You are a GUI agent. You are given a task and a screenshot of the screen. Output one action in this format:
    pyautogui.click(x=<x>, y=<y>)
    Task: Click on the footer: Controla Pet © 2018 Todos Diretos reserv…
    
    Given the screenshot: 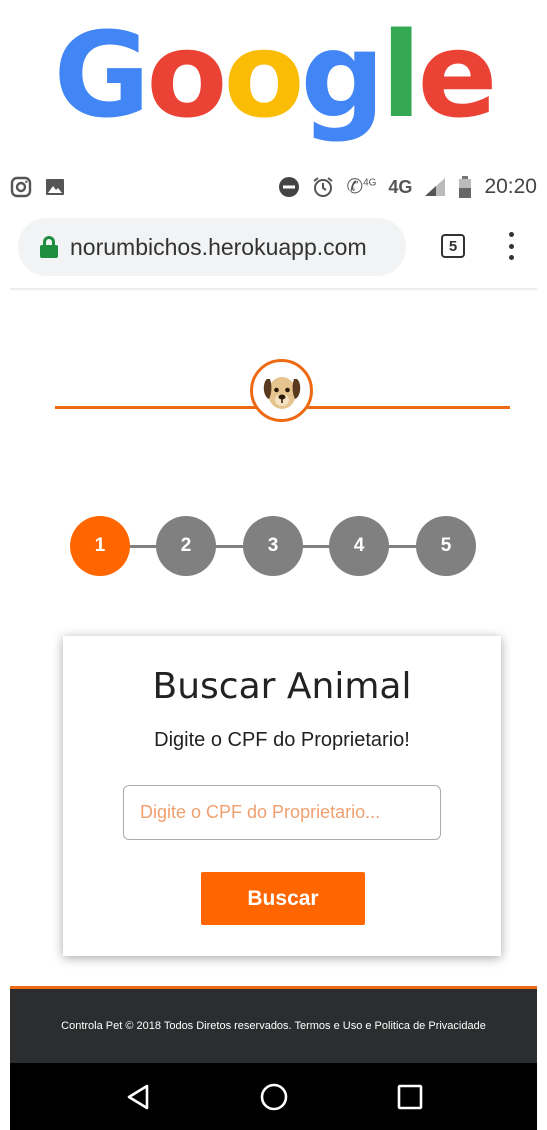 What is the action you would take?
    pyautogui.click(x=273, y=1024)
    